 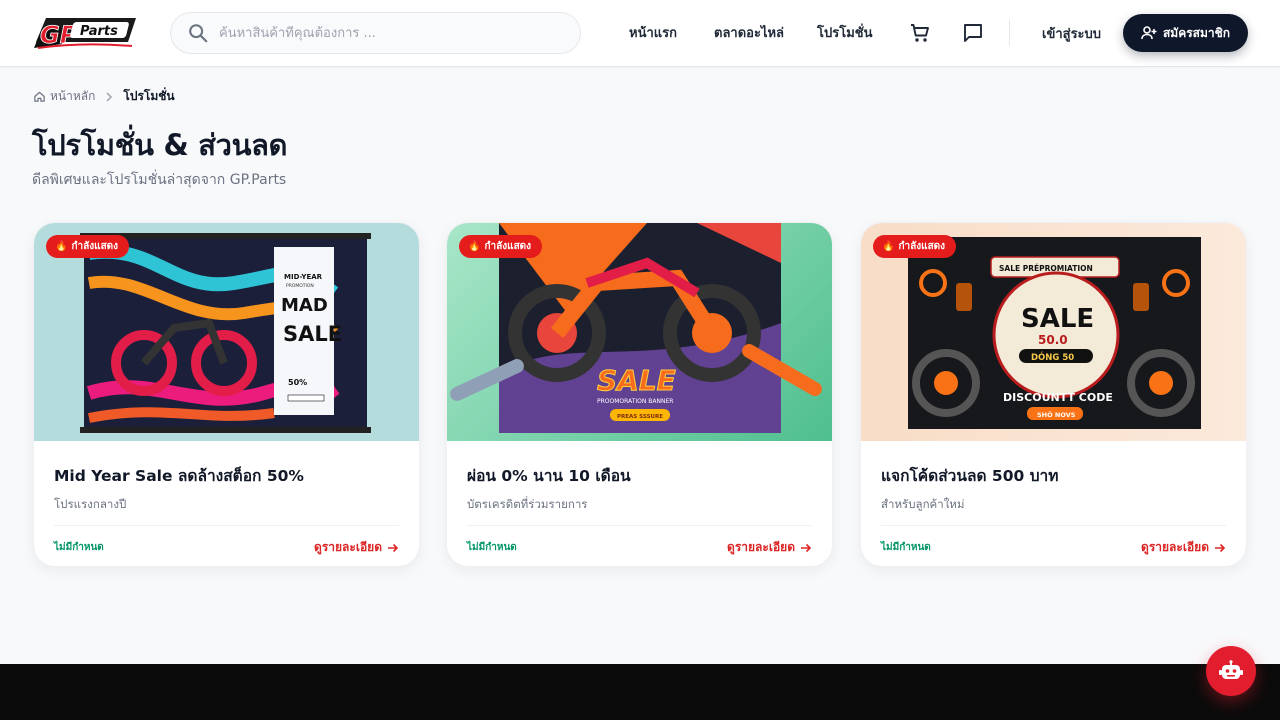 I want to click on robot-icon, so click(x=1231, y=669).